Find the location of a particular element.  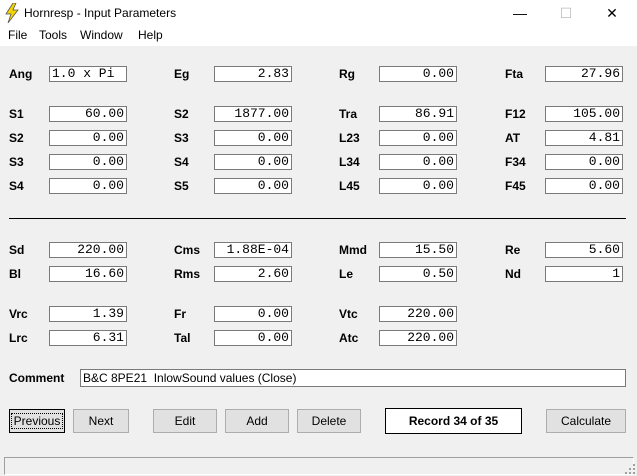

label-mmd: Mmd is located at coordinates (353, 250).